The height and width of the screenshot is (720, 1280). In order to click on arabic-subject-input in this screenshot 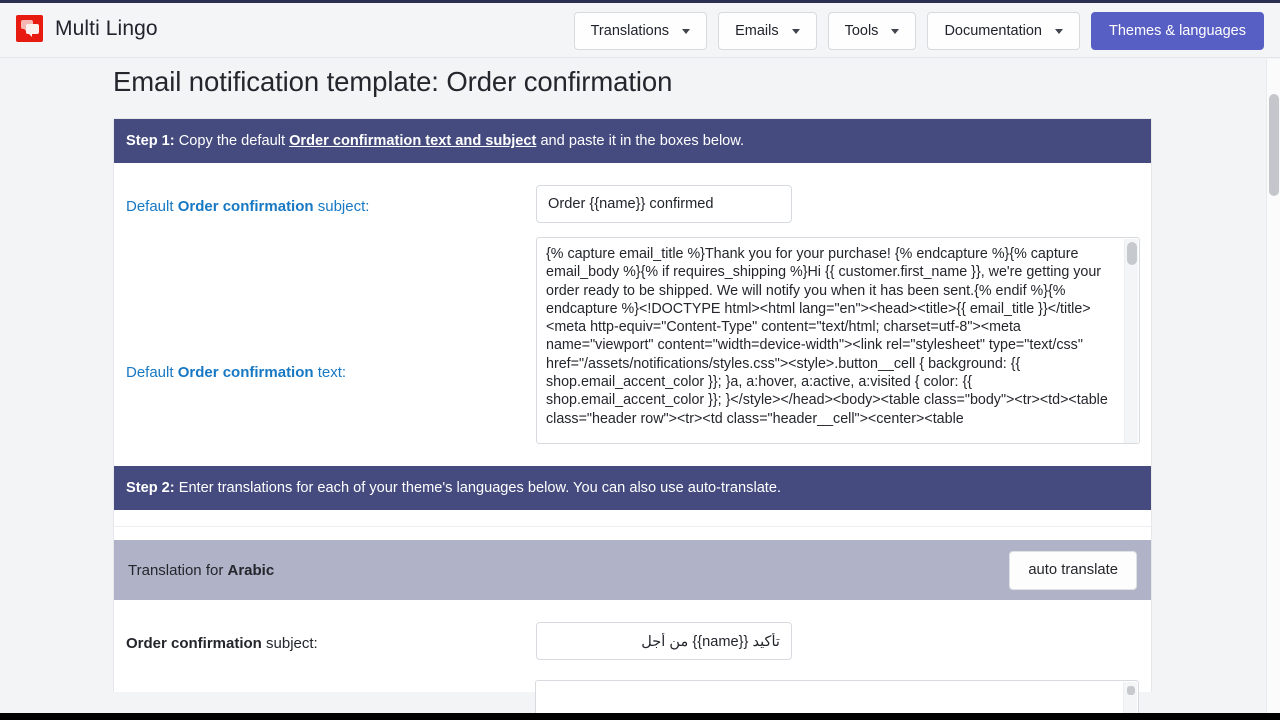, I will do `click(664, 641)`.